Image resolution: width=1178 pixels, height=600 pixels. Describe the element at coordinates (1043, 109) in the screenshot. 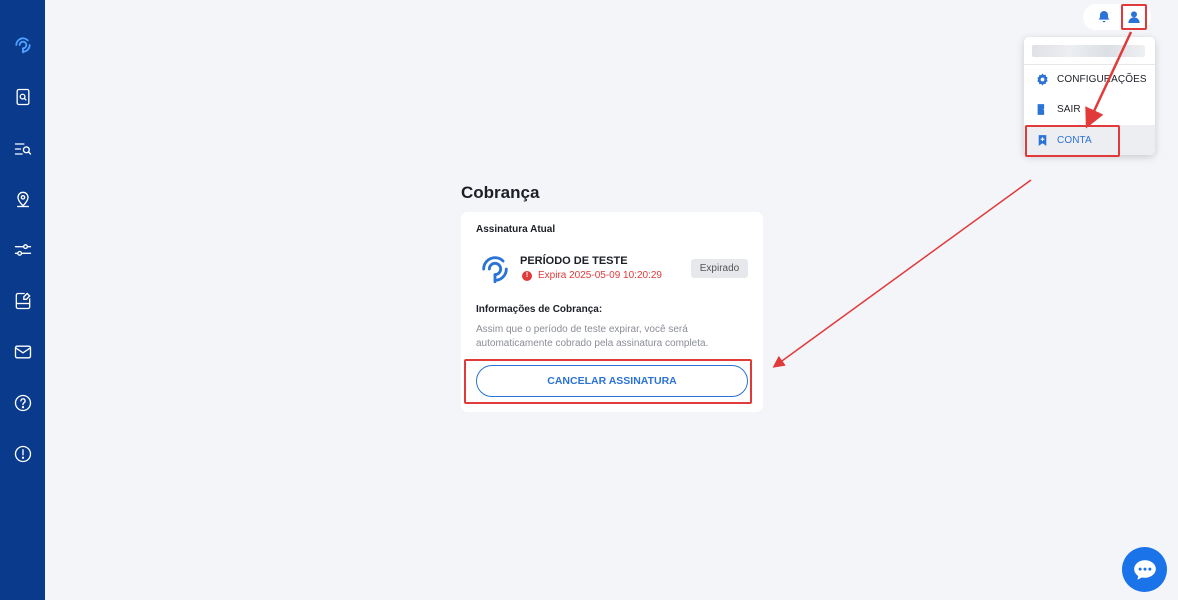

I see `logout-icon` at that location.